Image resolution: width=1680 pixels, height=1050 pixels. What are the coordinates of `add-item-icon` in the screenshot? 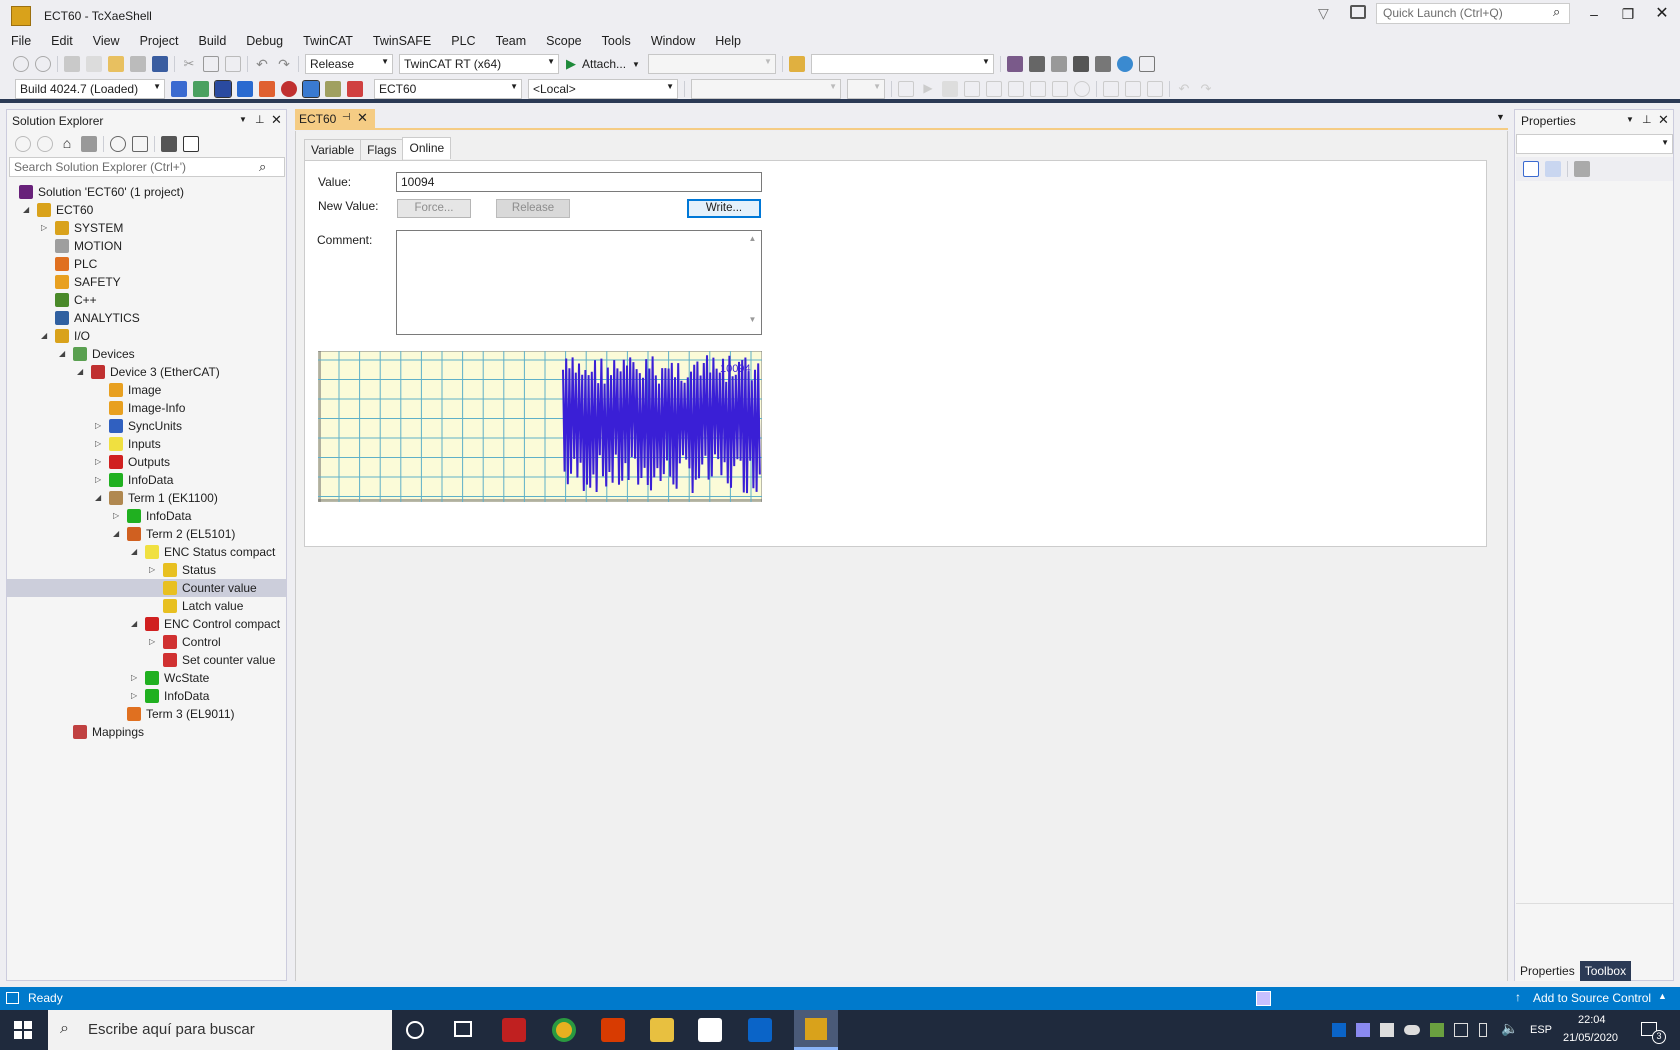 It's located at (94, 64).